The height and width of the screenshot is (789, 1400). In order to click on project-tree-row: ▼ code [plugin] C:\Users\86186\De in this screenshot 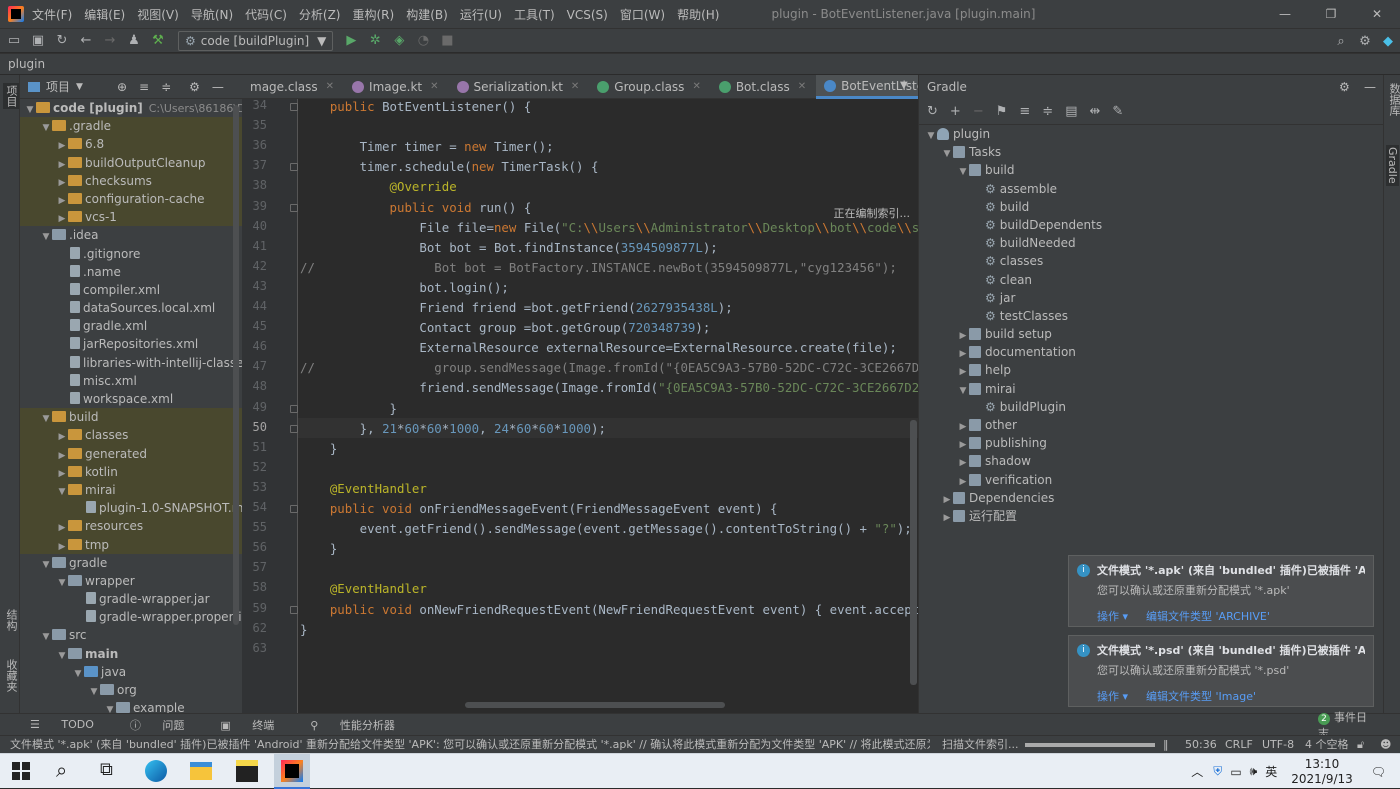, I will do `click(131, 108)`.